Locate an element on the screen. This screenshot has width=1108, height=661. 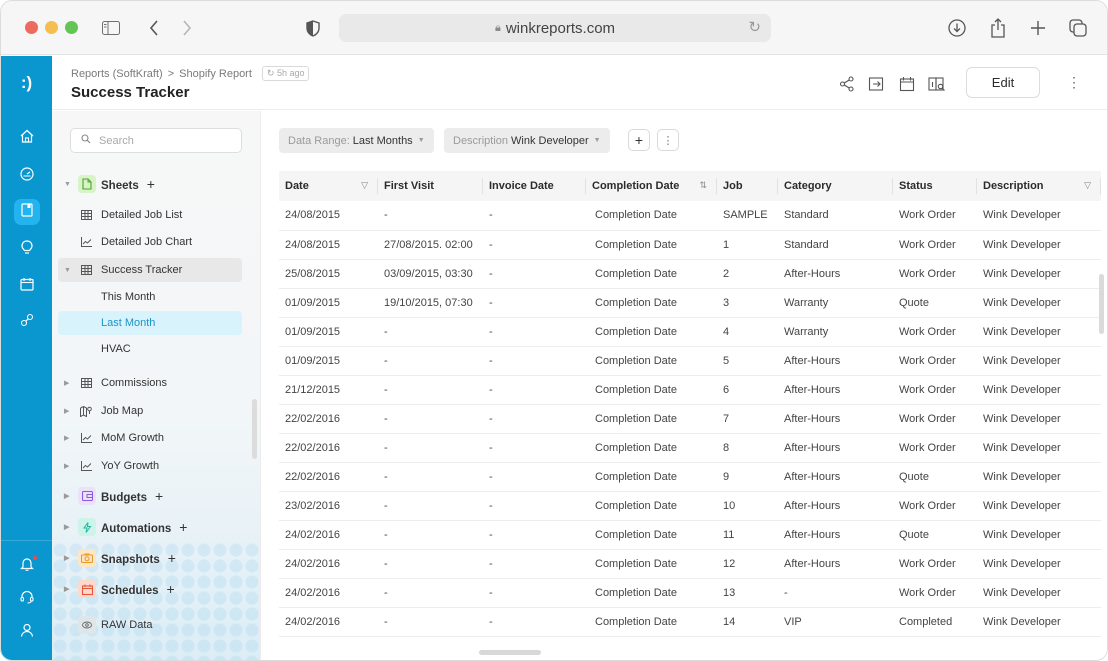
zoom-window-button is located at coordinates (71, 27).